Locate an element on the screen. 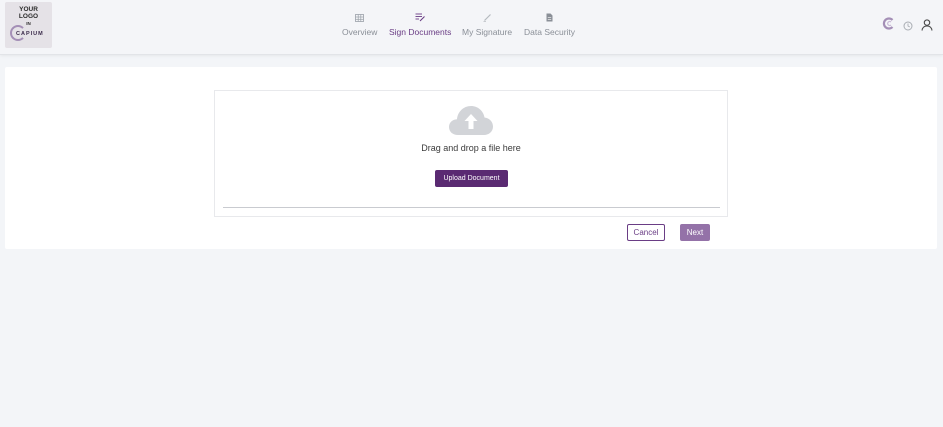 Image resolution: width=943 pixels, height=427 pixels. user-icon is located at coordinates (927, 27).